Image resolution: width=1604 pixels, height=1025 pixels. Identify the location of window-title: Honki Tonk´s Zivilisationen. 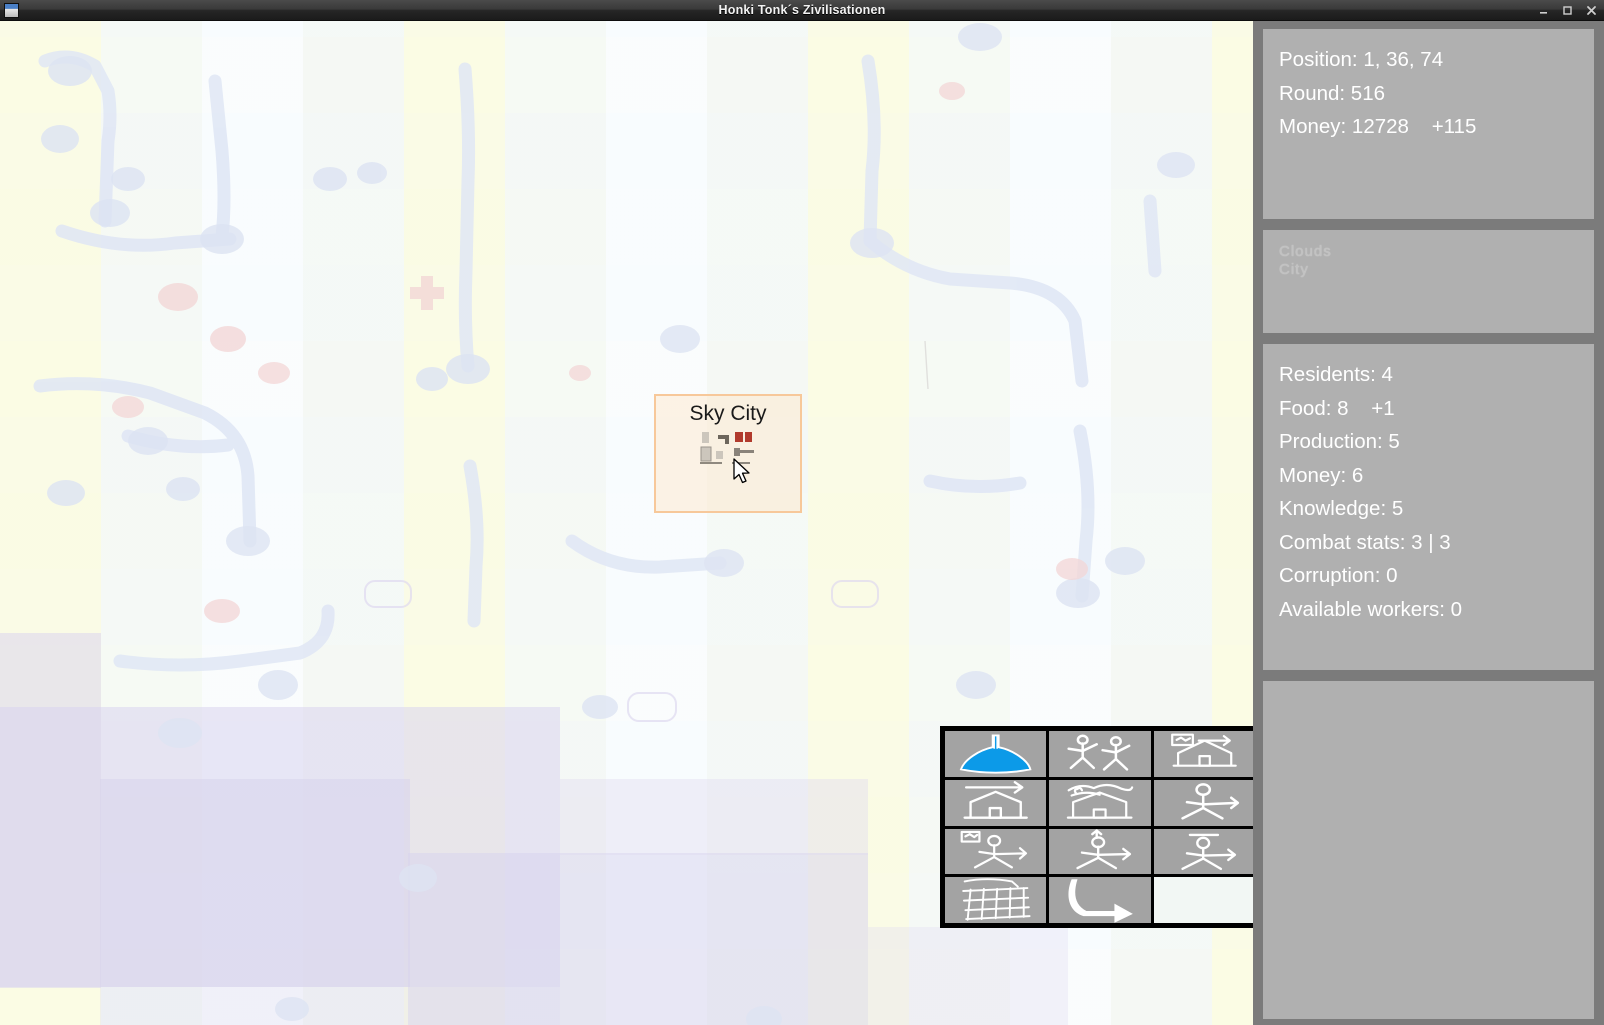
(802, 9).